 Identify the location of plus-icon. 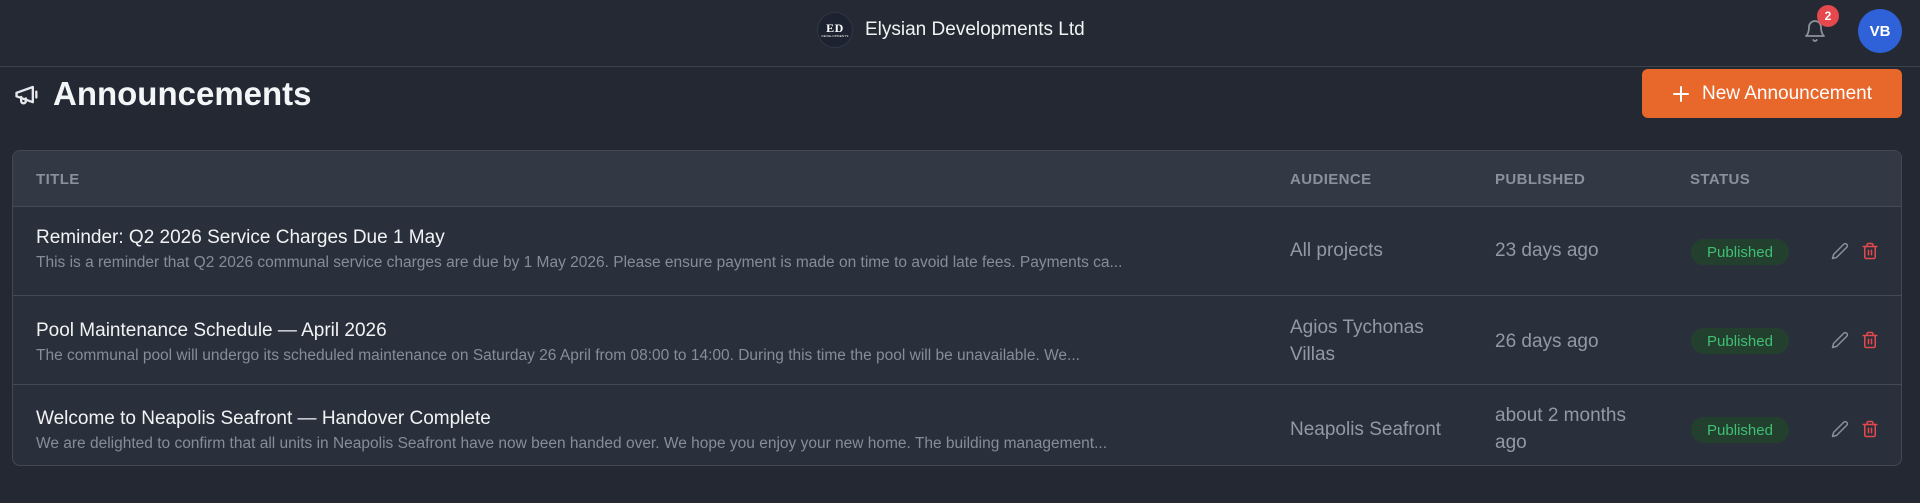
(1680, 93).